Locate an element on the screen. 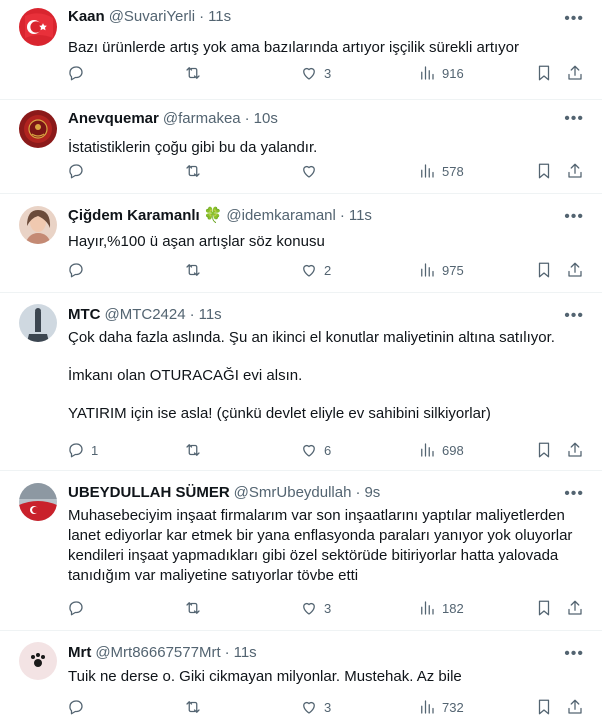 This screenshot has width=602, height=723. clover-emoji: 🍀 is located at coordinates (213, 215).